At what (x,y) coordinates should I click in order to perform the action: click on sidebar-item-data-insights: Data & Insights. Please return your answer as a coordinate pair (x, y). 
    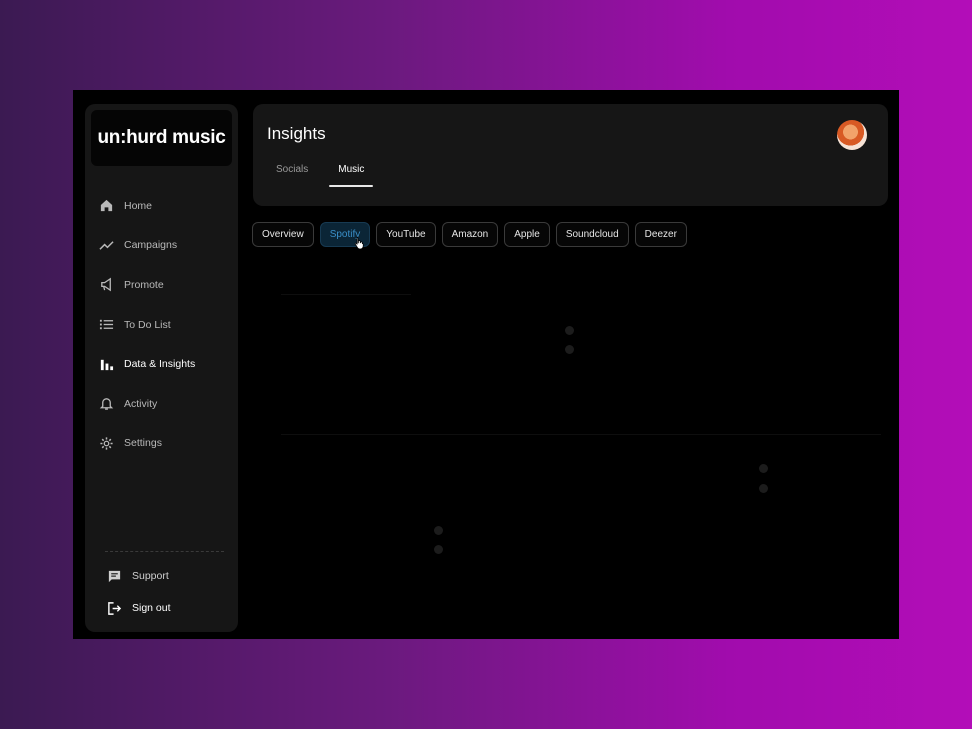
    Looking at the image, I should click on (161, 364).